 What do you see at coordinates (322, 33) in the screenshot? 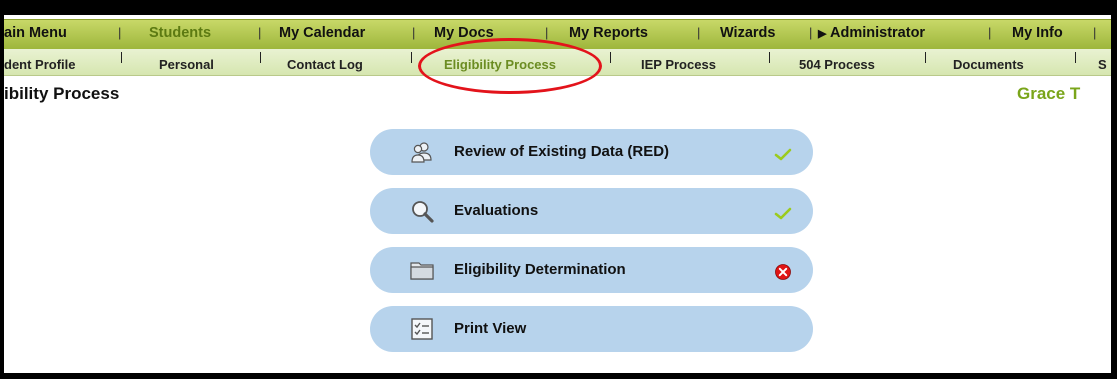
I see `nav-my-calendar: My Calendar` at bounding box center [322, 33].